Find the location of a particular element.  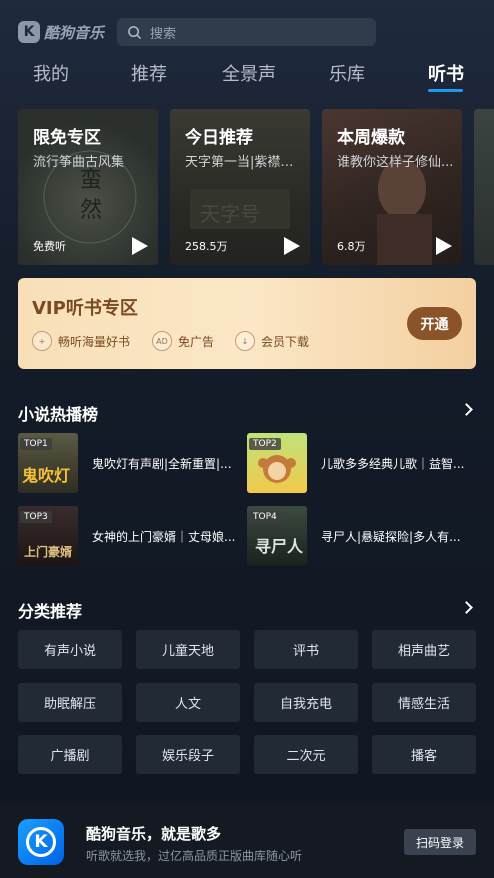

vip-banner: VIP听书专区 + 畅听海量好书 AD 免广告 ↓ 会员下载 开通 is located at coordinates (247, 323).